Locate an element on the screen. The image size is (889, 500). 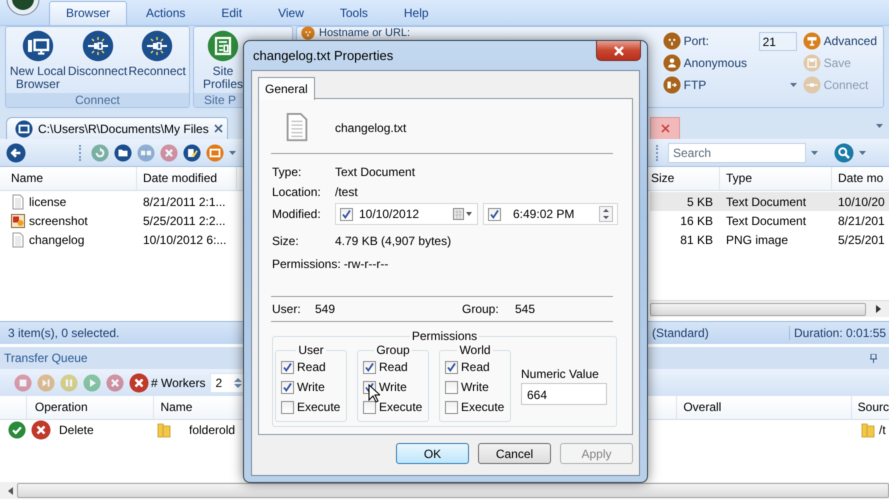
file-name: license is located at coordinates (47, 201).